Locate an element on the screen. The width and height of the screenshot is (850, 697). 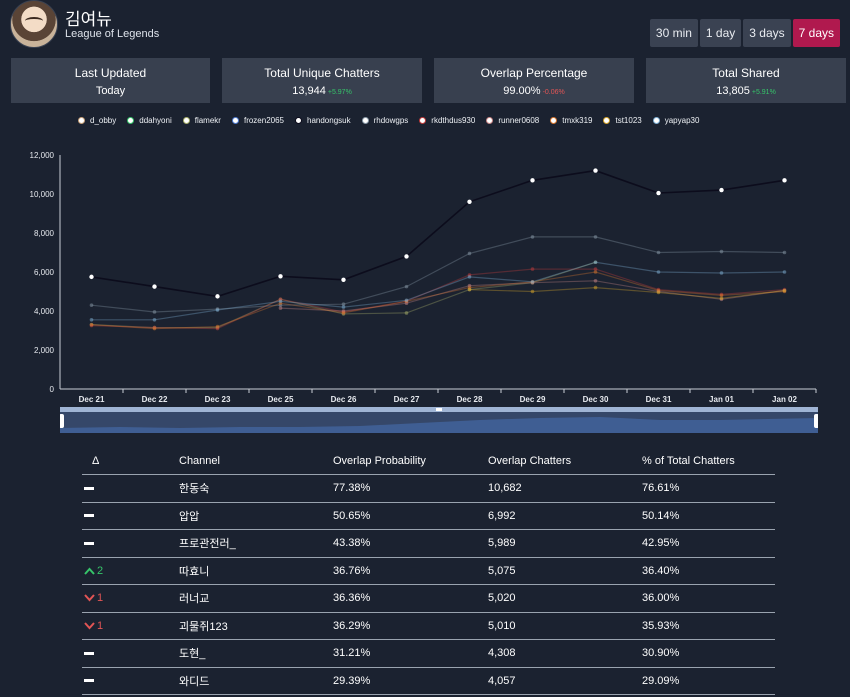
table-row: 1 러너교 36.36% 5,020 36.00% is located at coordinates (428, 598).